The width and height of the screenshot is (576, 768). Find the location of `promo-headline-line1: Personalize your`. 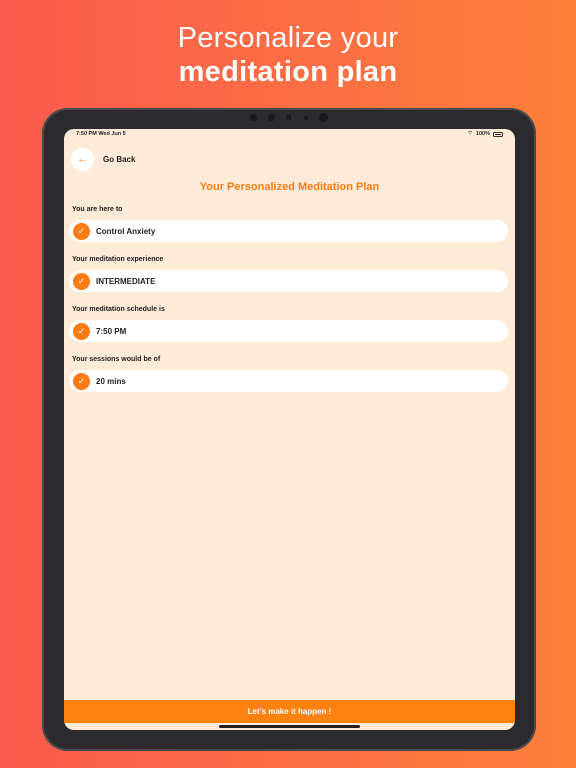

promo-headline-line1: Personalize your is located at coordinates (288, 38).